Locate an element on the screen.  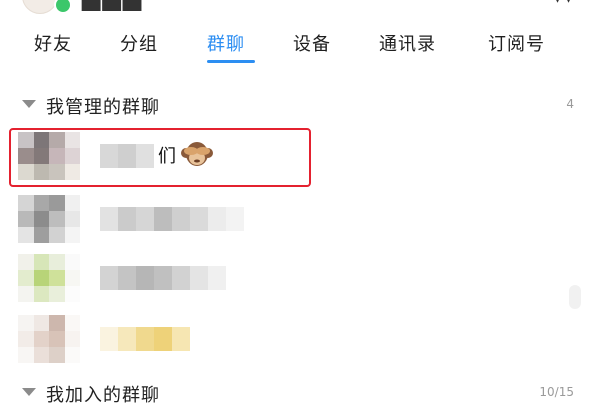
tab-address-book: 通讯录 is located at coordinates (407, 43).